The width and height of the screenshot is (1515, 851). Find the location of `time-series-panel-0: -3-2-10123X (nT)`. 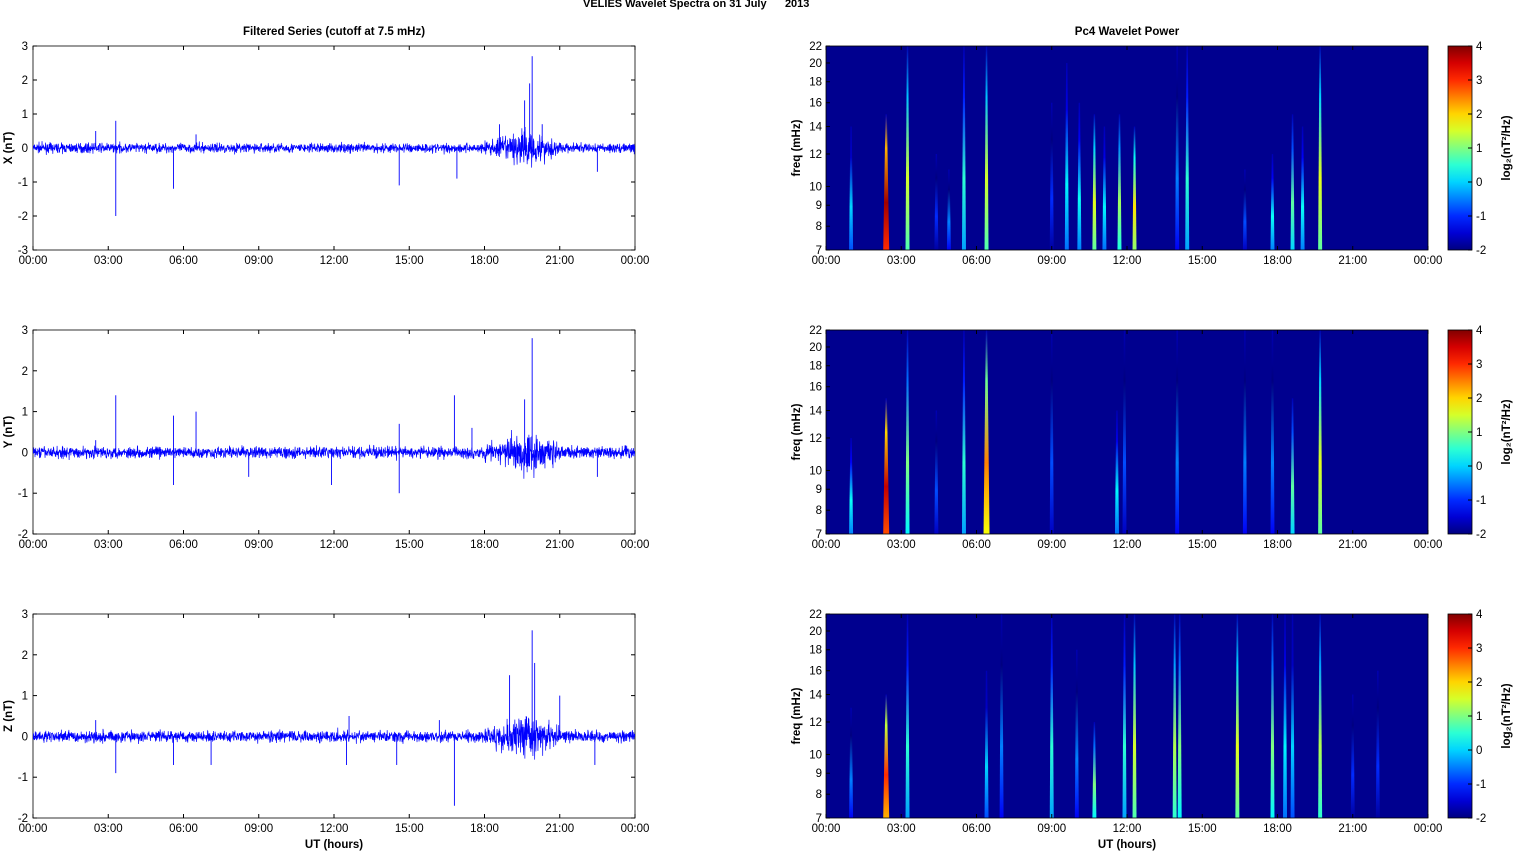

time-series-panel-0: -3-2-10123X (nT) is located at coordinates (319, 149).